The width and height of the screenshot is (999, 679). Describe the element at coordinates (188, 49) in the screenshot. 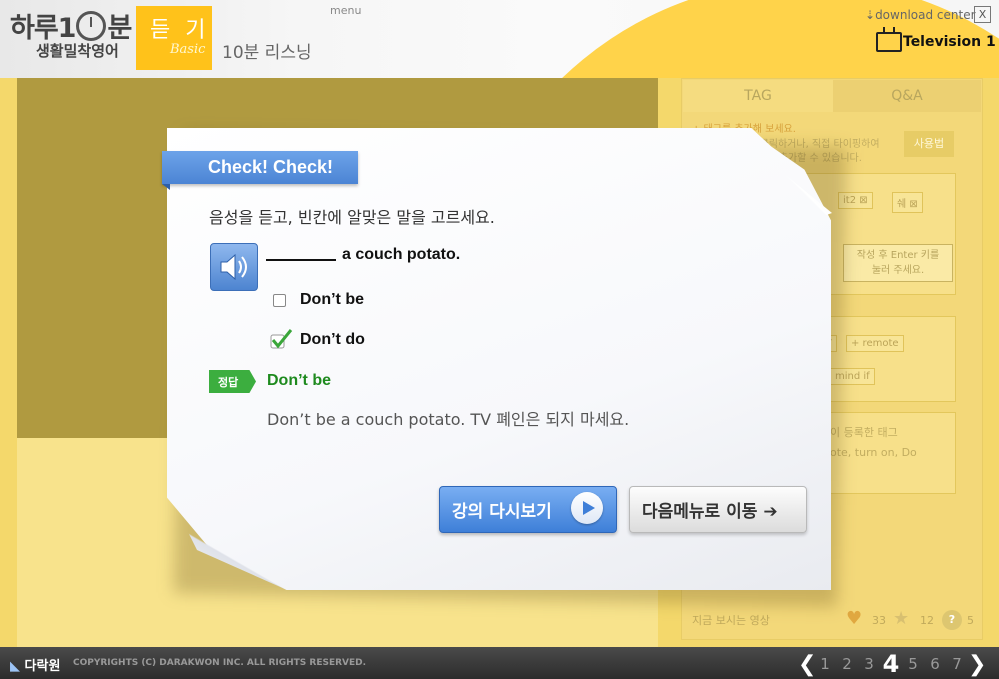

I see `level-label: Basic` at that location.